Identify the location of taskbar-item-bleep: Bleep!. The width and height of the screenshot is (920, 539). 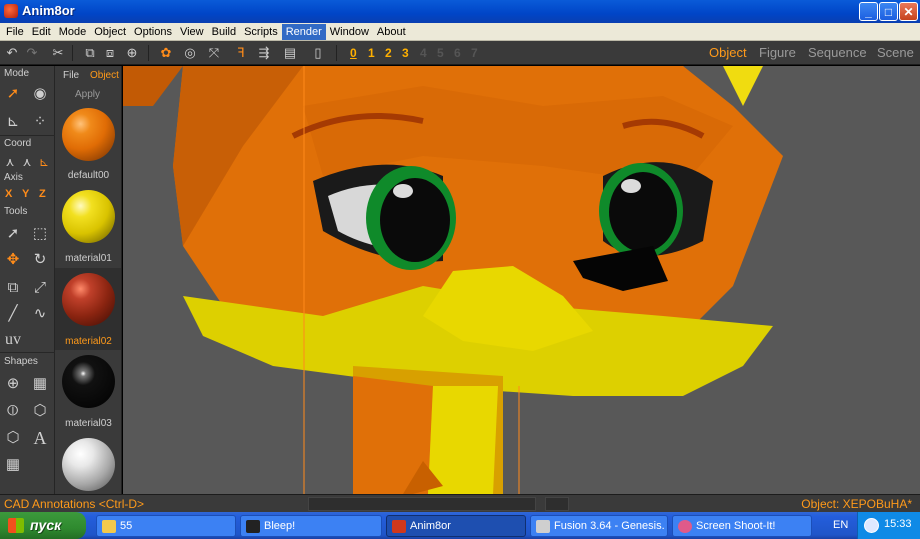
(311, 526).